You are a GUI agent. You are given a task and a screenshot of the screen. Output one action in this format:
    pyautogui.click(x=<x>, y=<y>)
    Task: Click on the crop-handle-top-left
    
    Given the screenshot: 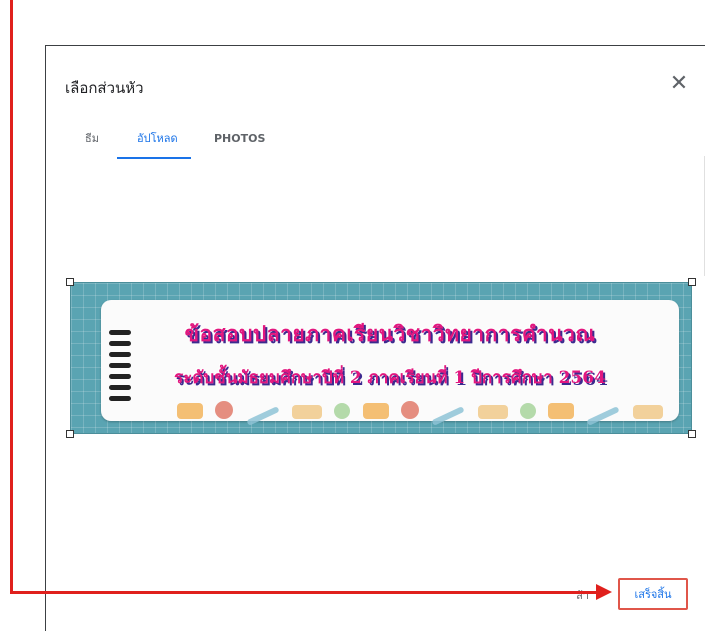 What is the action you would take?
    pyautogui.click(x=70, y=282)
    